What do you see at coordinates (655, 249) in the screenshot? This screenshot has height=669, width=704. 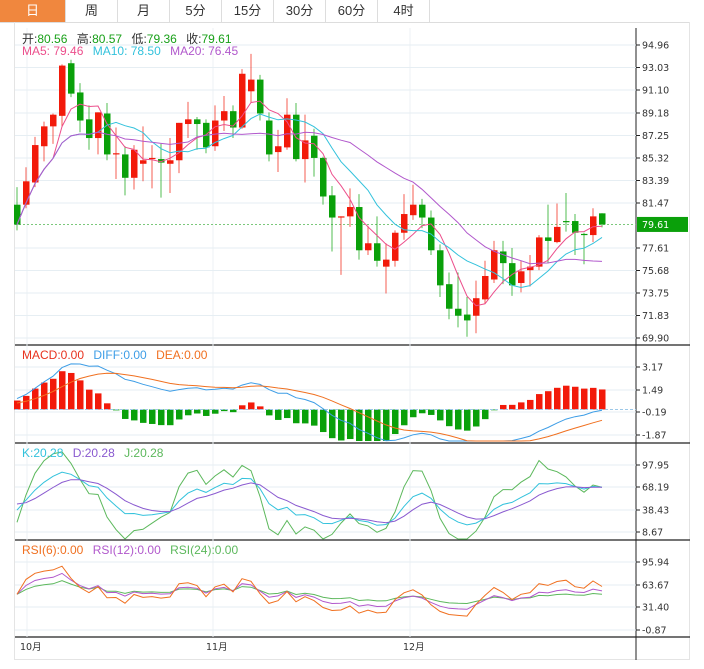 I see `price-tick-label: 77.61` at bounding box center [655, 249].